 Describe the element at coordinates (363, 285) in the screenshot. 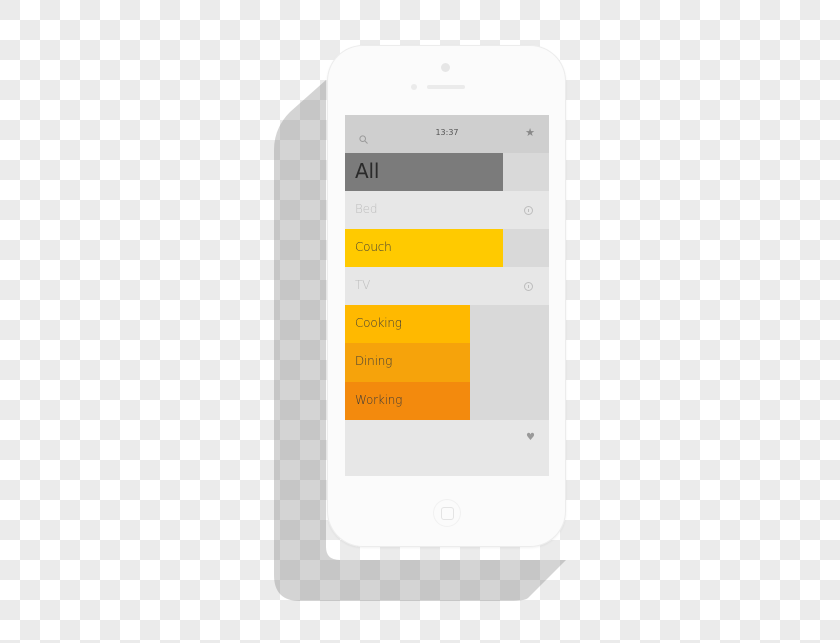

I see `row-label: TV` at that location.